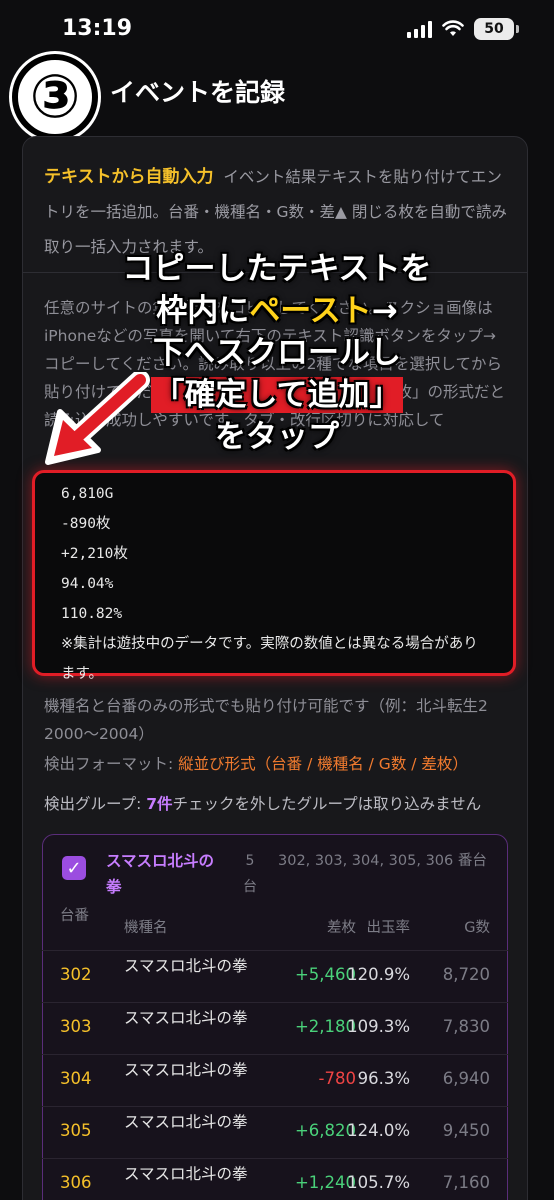 The height and width of the screenshot is (1200, 554). What do you see at coordinates (76, 1182) in the screenshot?
I see `row-unit: 306` at bounding box center [76, 1182].